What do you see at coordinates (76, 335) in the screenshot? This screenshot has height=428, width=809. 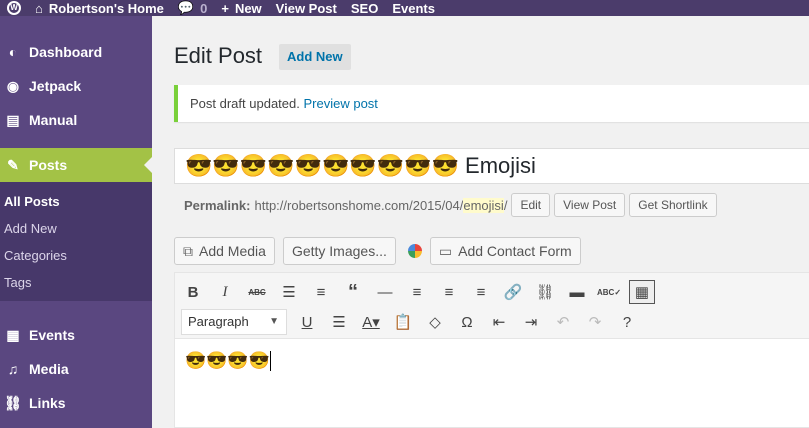 I see `sidebar-item-events: ▦ Events` at bounding box center [76, 335].